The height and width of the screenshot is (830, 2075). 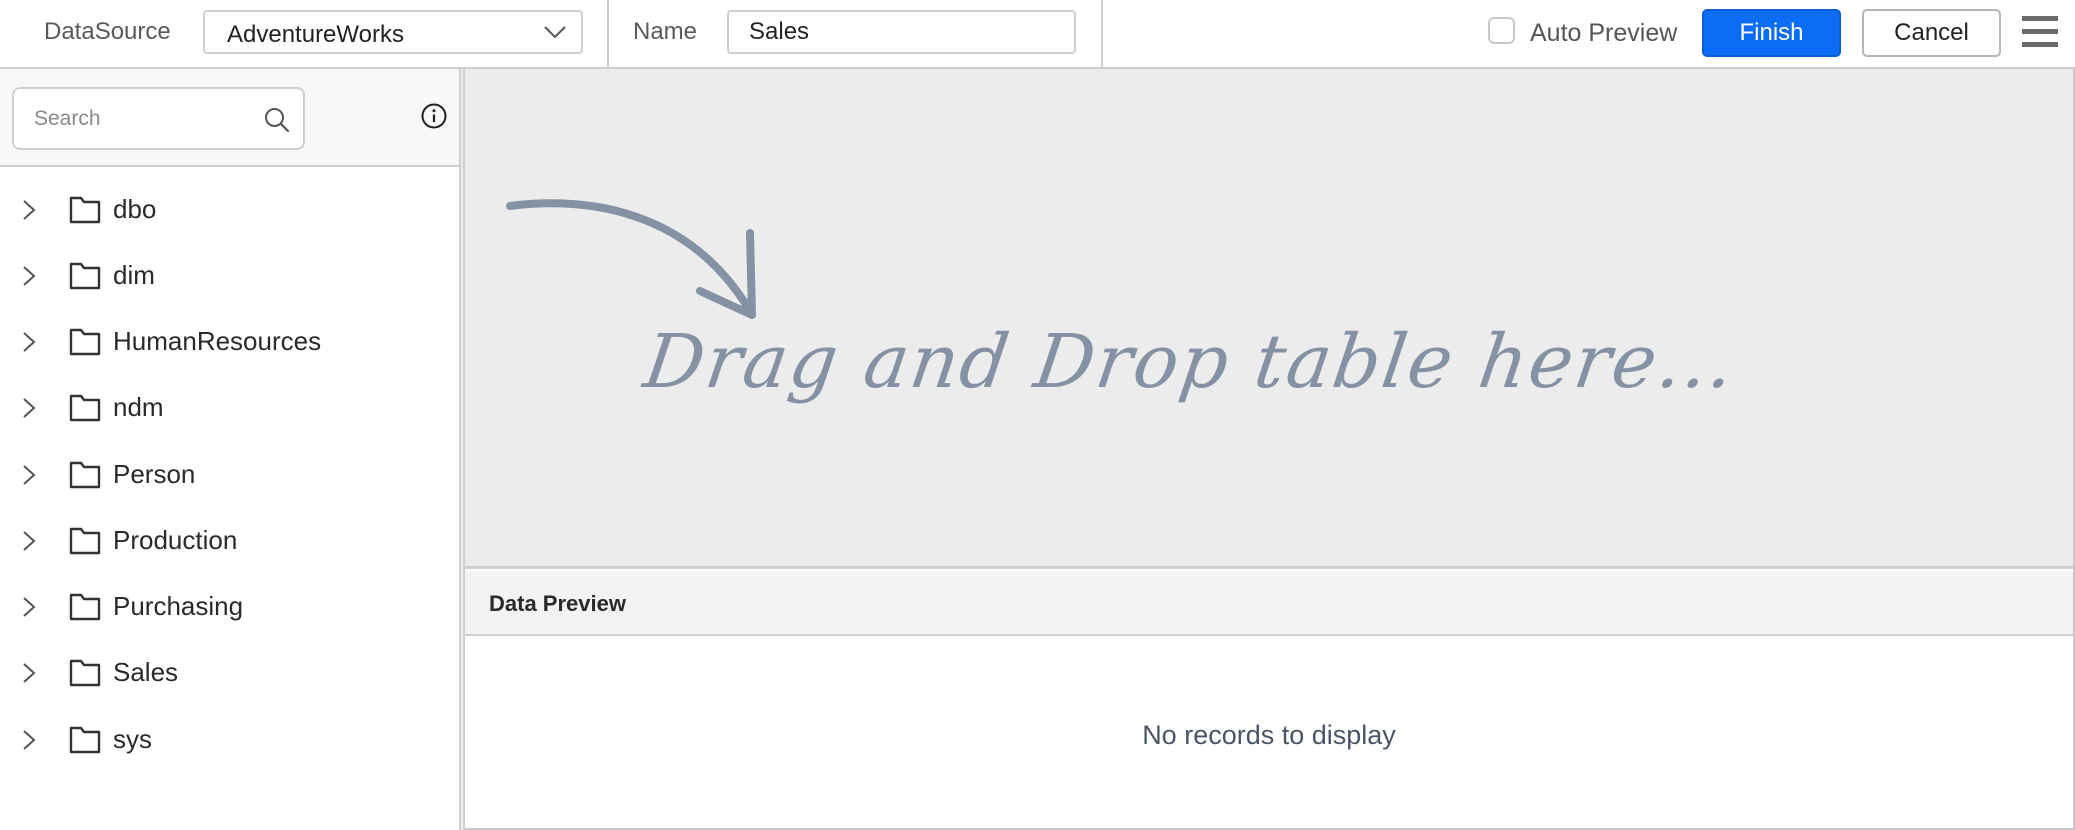 What do you see at coordinates (178, 606) in the screenshot?
I see `tree-item-label: Purchasing` at bounding box center [178, 606].